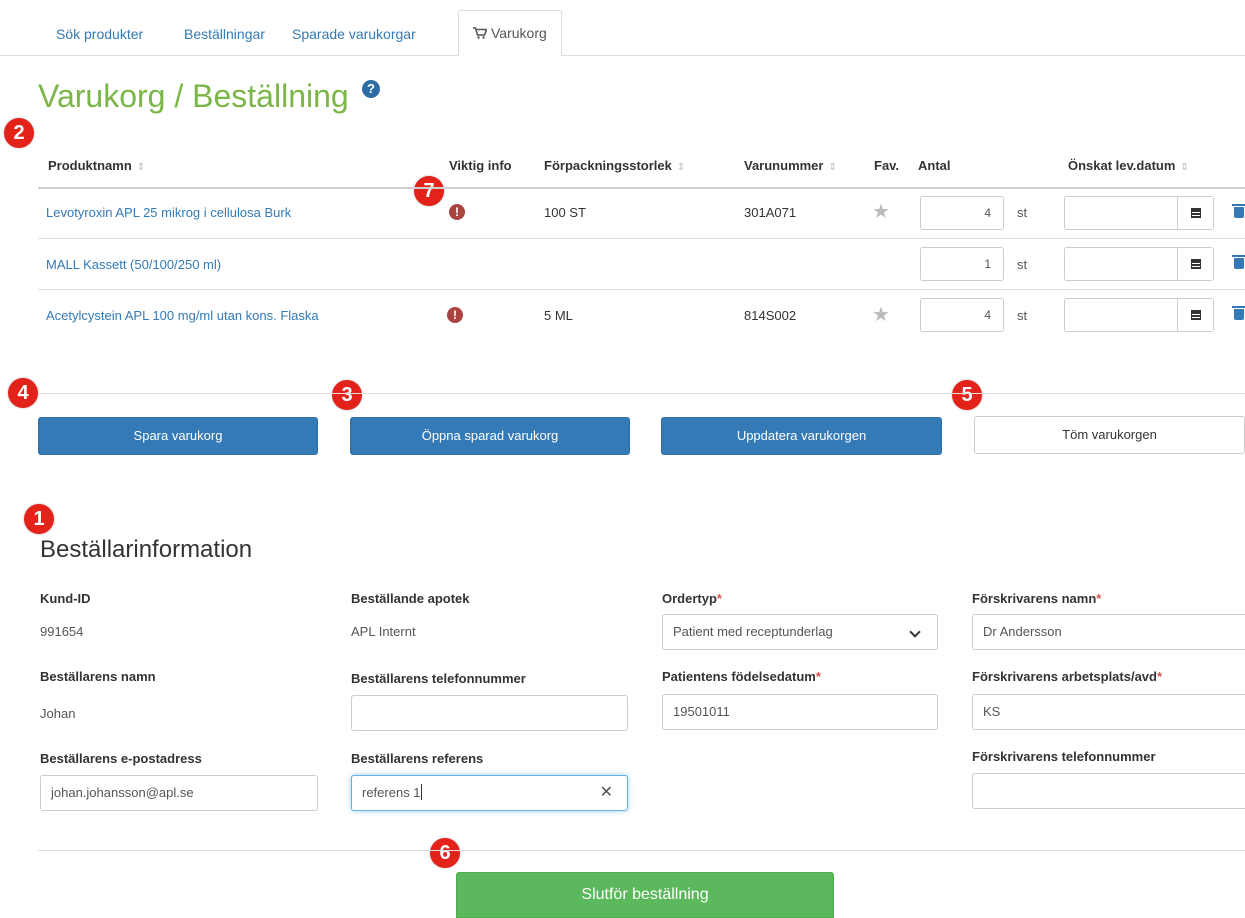 The width and height of the screenshot is (1245, 918). I want to click on column-header-pack: Förpackningsstorlek ⇕, so click(614, 165).